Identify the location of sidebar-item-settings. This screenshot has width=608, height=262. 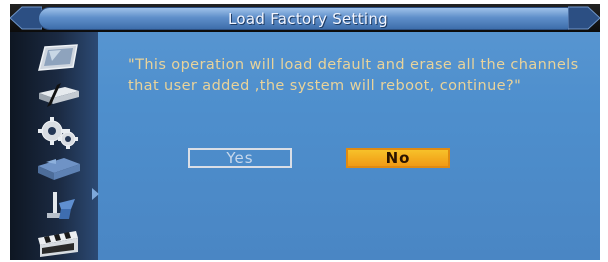
(58, 133).